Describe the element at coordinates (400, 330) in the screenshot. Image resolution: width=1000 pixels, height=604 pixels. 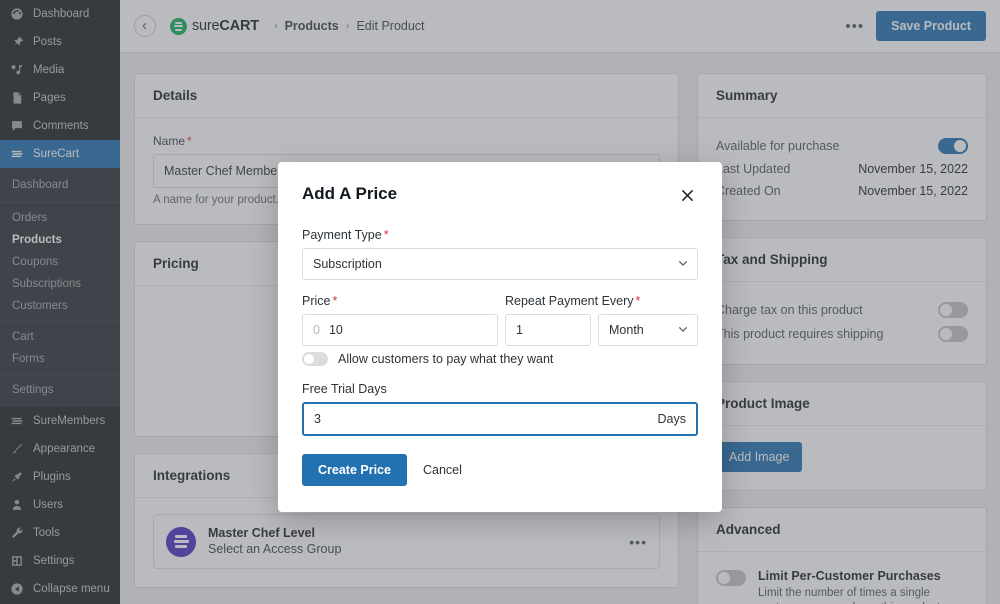
I see `price-input: 0 10` at that location.